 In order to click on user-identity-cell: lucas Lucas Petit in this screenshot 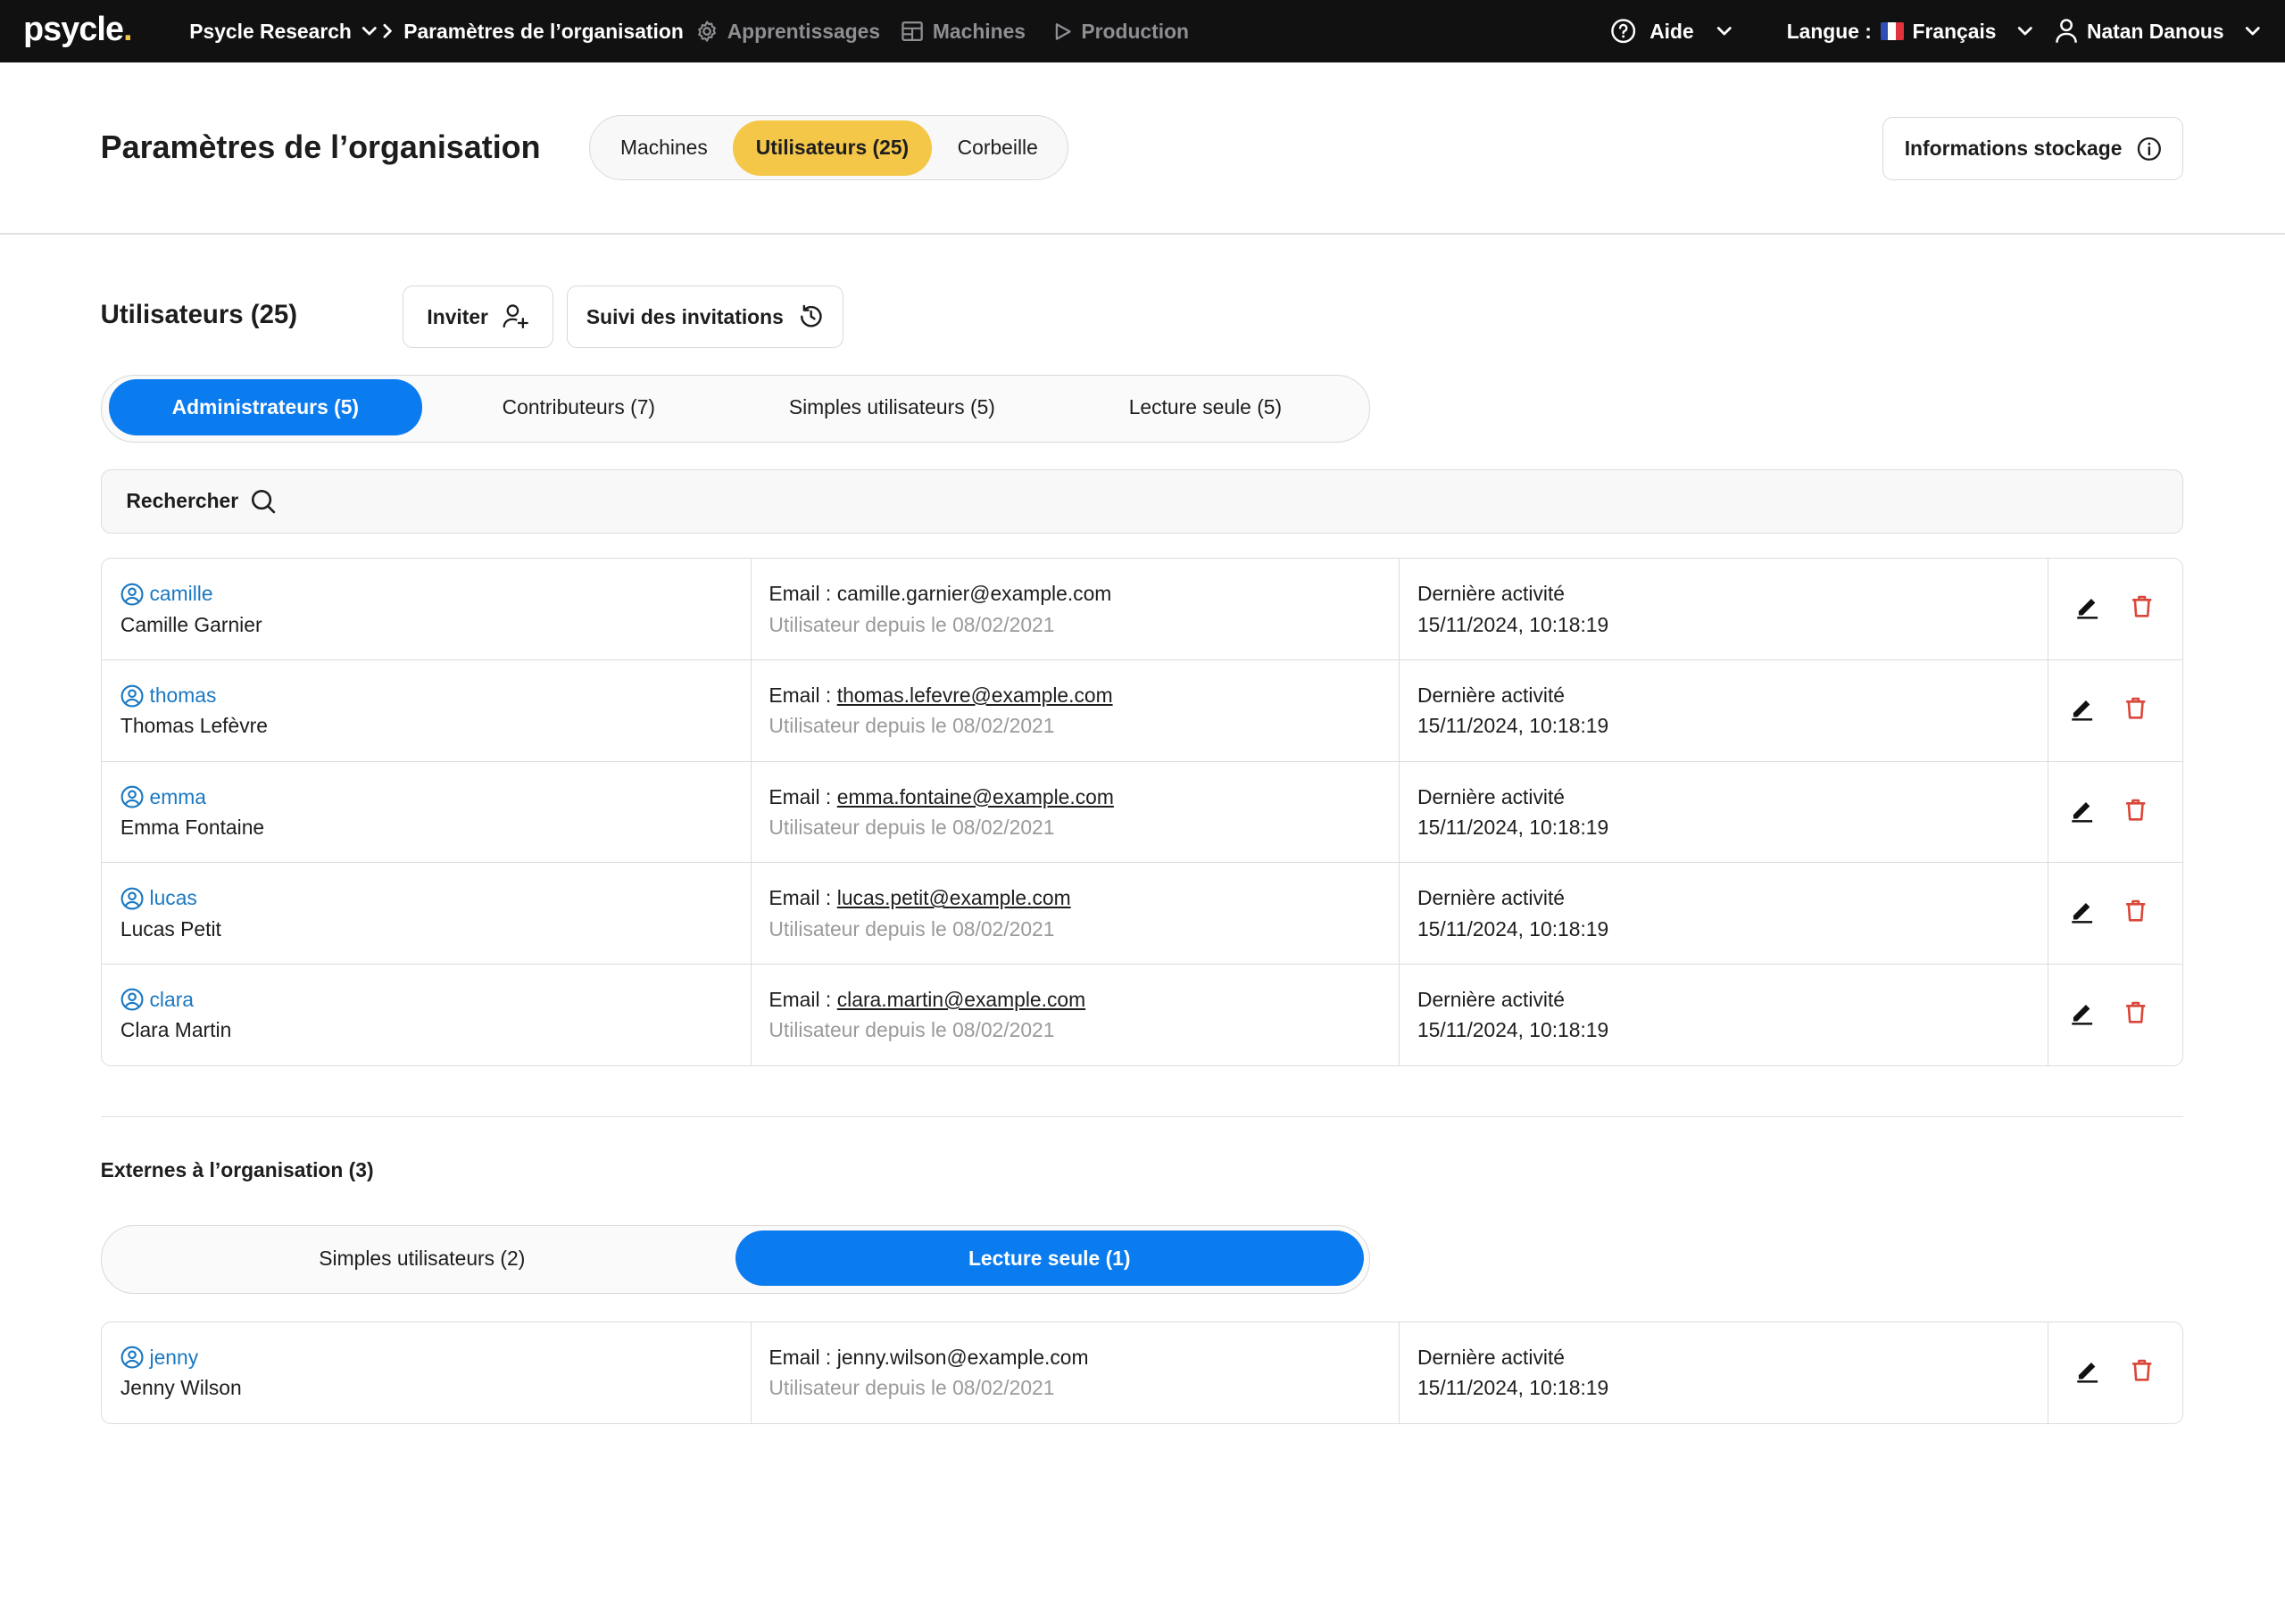, I will do `click(427, 913)`.